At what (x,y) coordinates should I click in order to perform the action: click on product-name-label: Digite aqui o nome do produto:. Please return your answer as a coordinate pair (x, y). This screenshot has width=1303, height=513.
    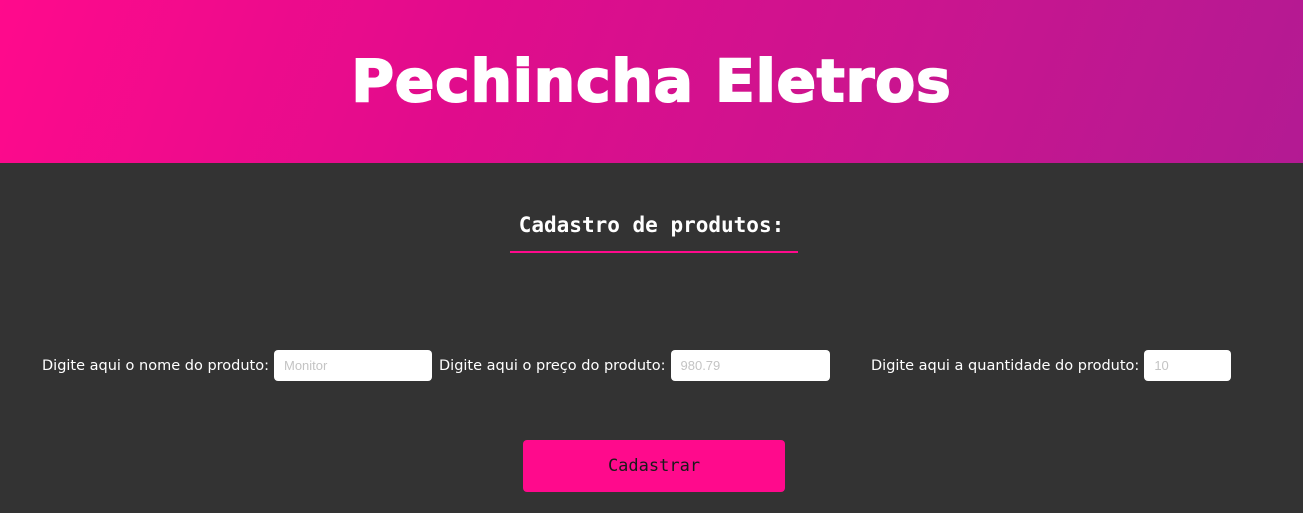
    Looking at the image, I should click on (155, 365).